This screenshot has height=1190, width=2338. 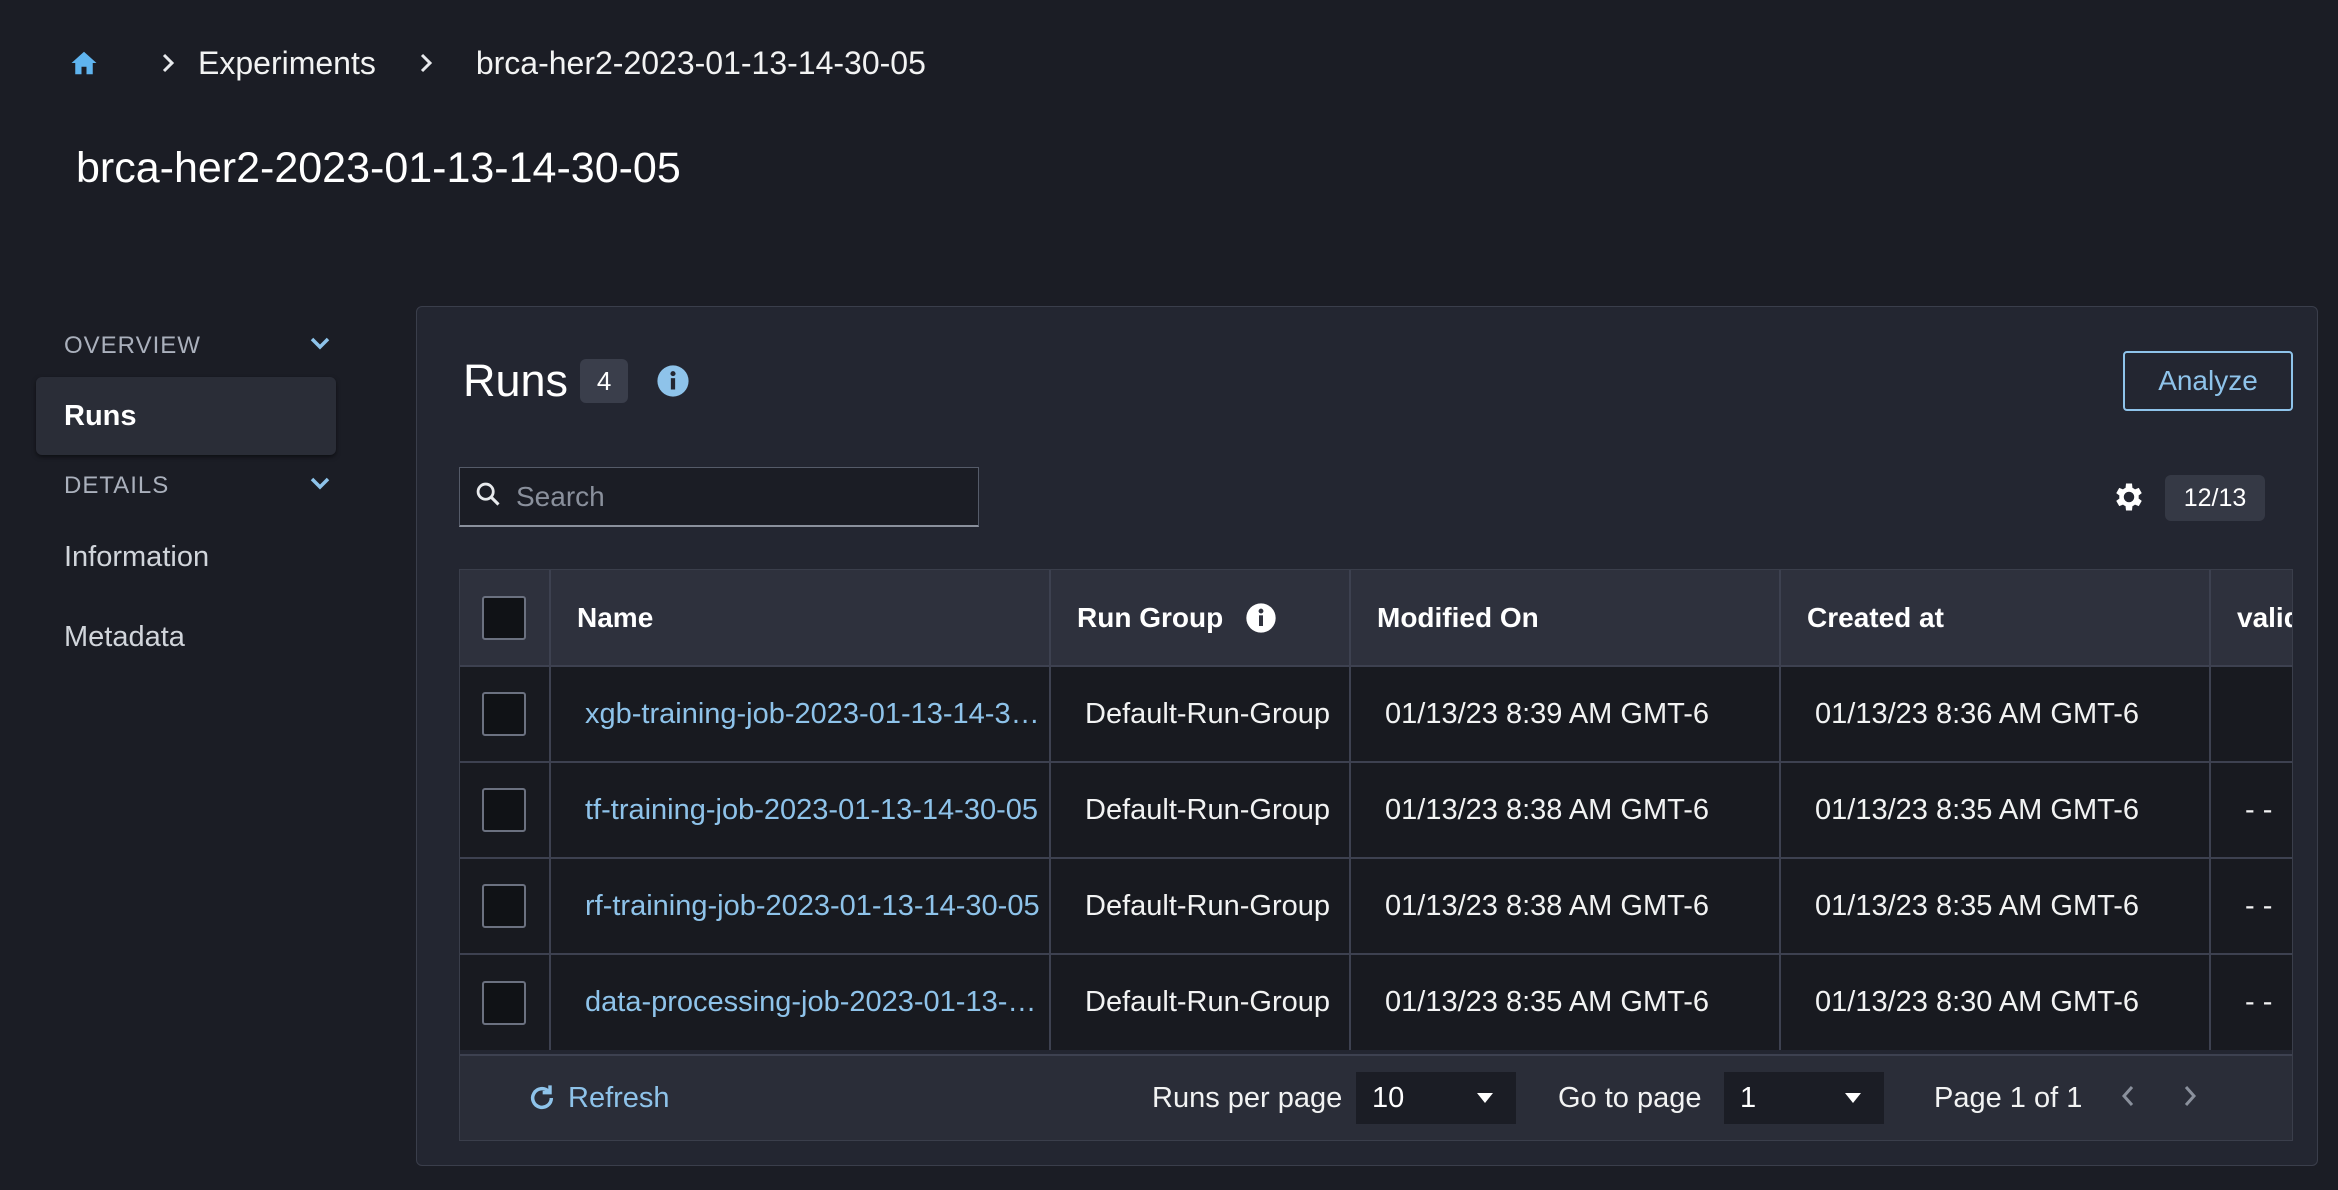 What do you see at coordinates (117, 485) in the screenshot?
I see `sidebar-section-label: DETAILS` at bounding box center [117, 485].